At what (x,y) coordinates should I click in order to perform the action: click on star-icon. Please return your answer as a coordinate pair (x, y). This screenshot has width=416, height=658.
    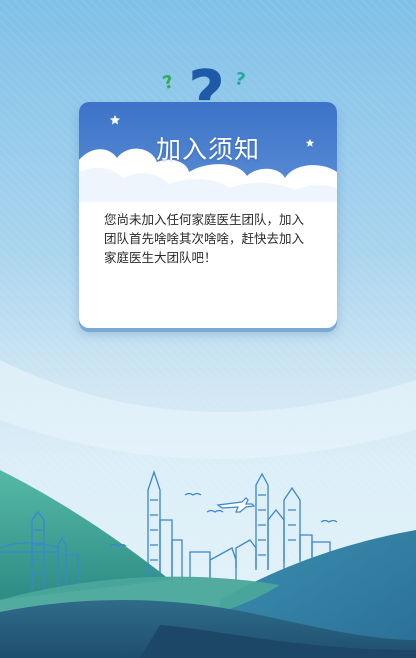
    Looking at the image, I should click on (115, 120).